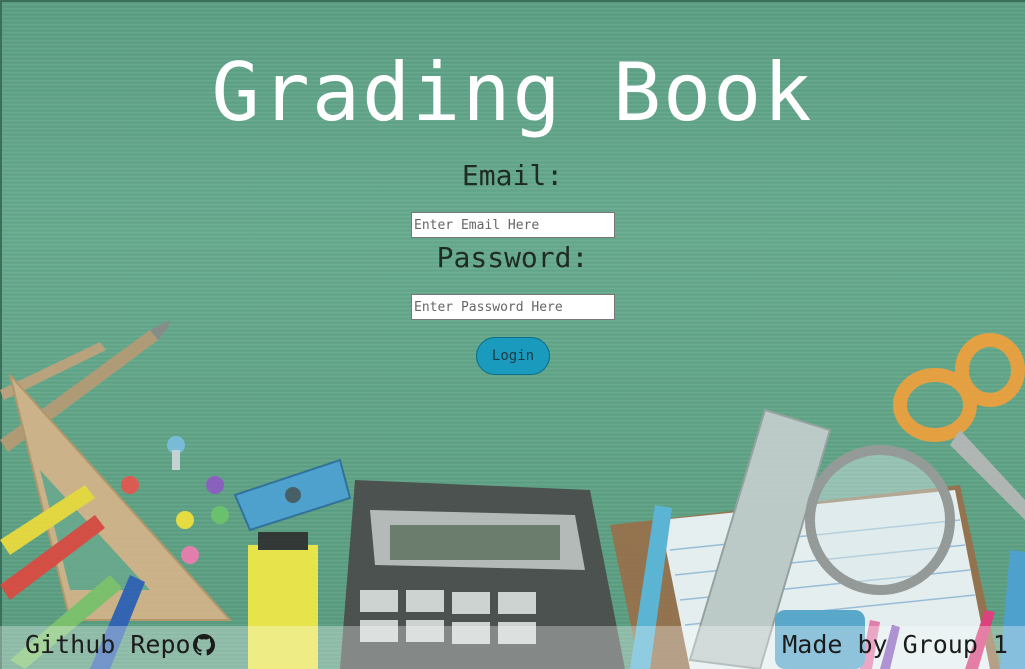 The image size is (1025, 669). What do you see at coordinates (513, 356) in the screenshot?
I see `login-button: Login` at bounding box center [513, 356].